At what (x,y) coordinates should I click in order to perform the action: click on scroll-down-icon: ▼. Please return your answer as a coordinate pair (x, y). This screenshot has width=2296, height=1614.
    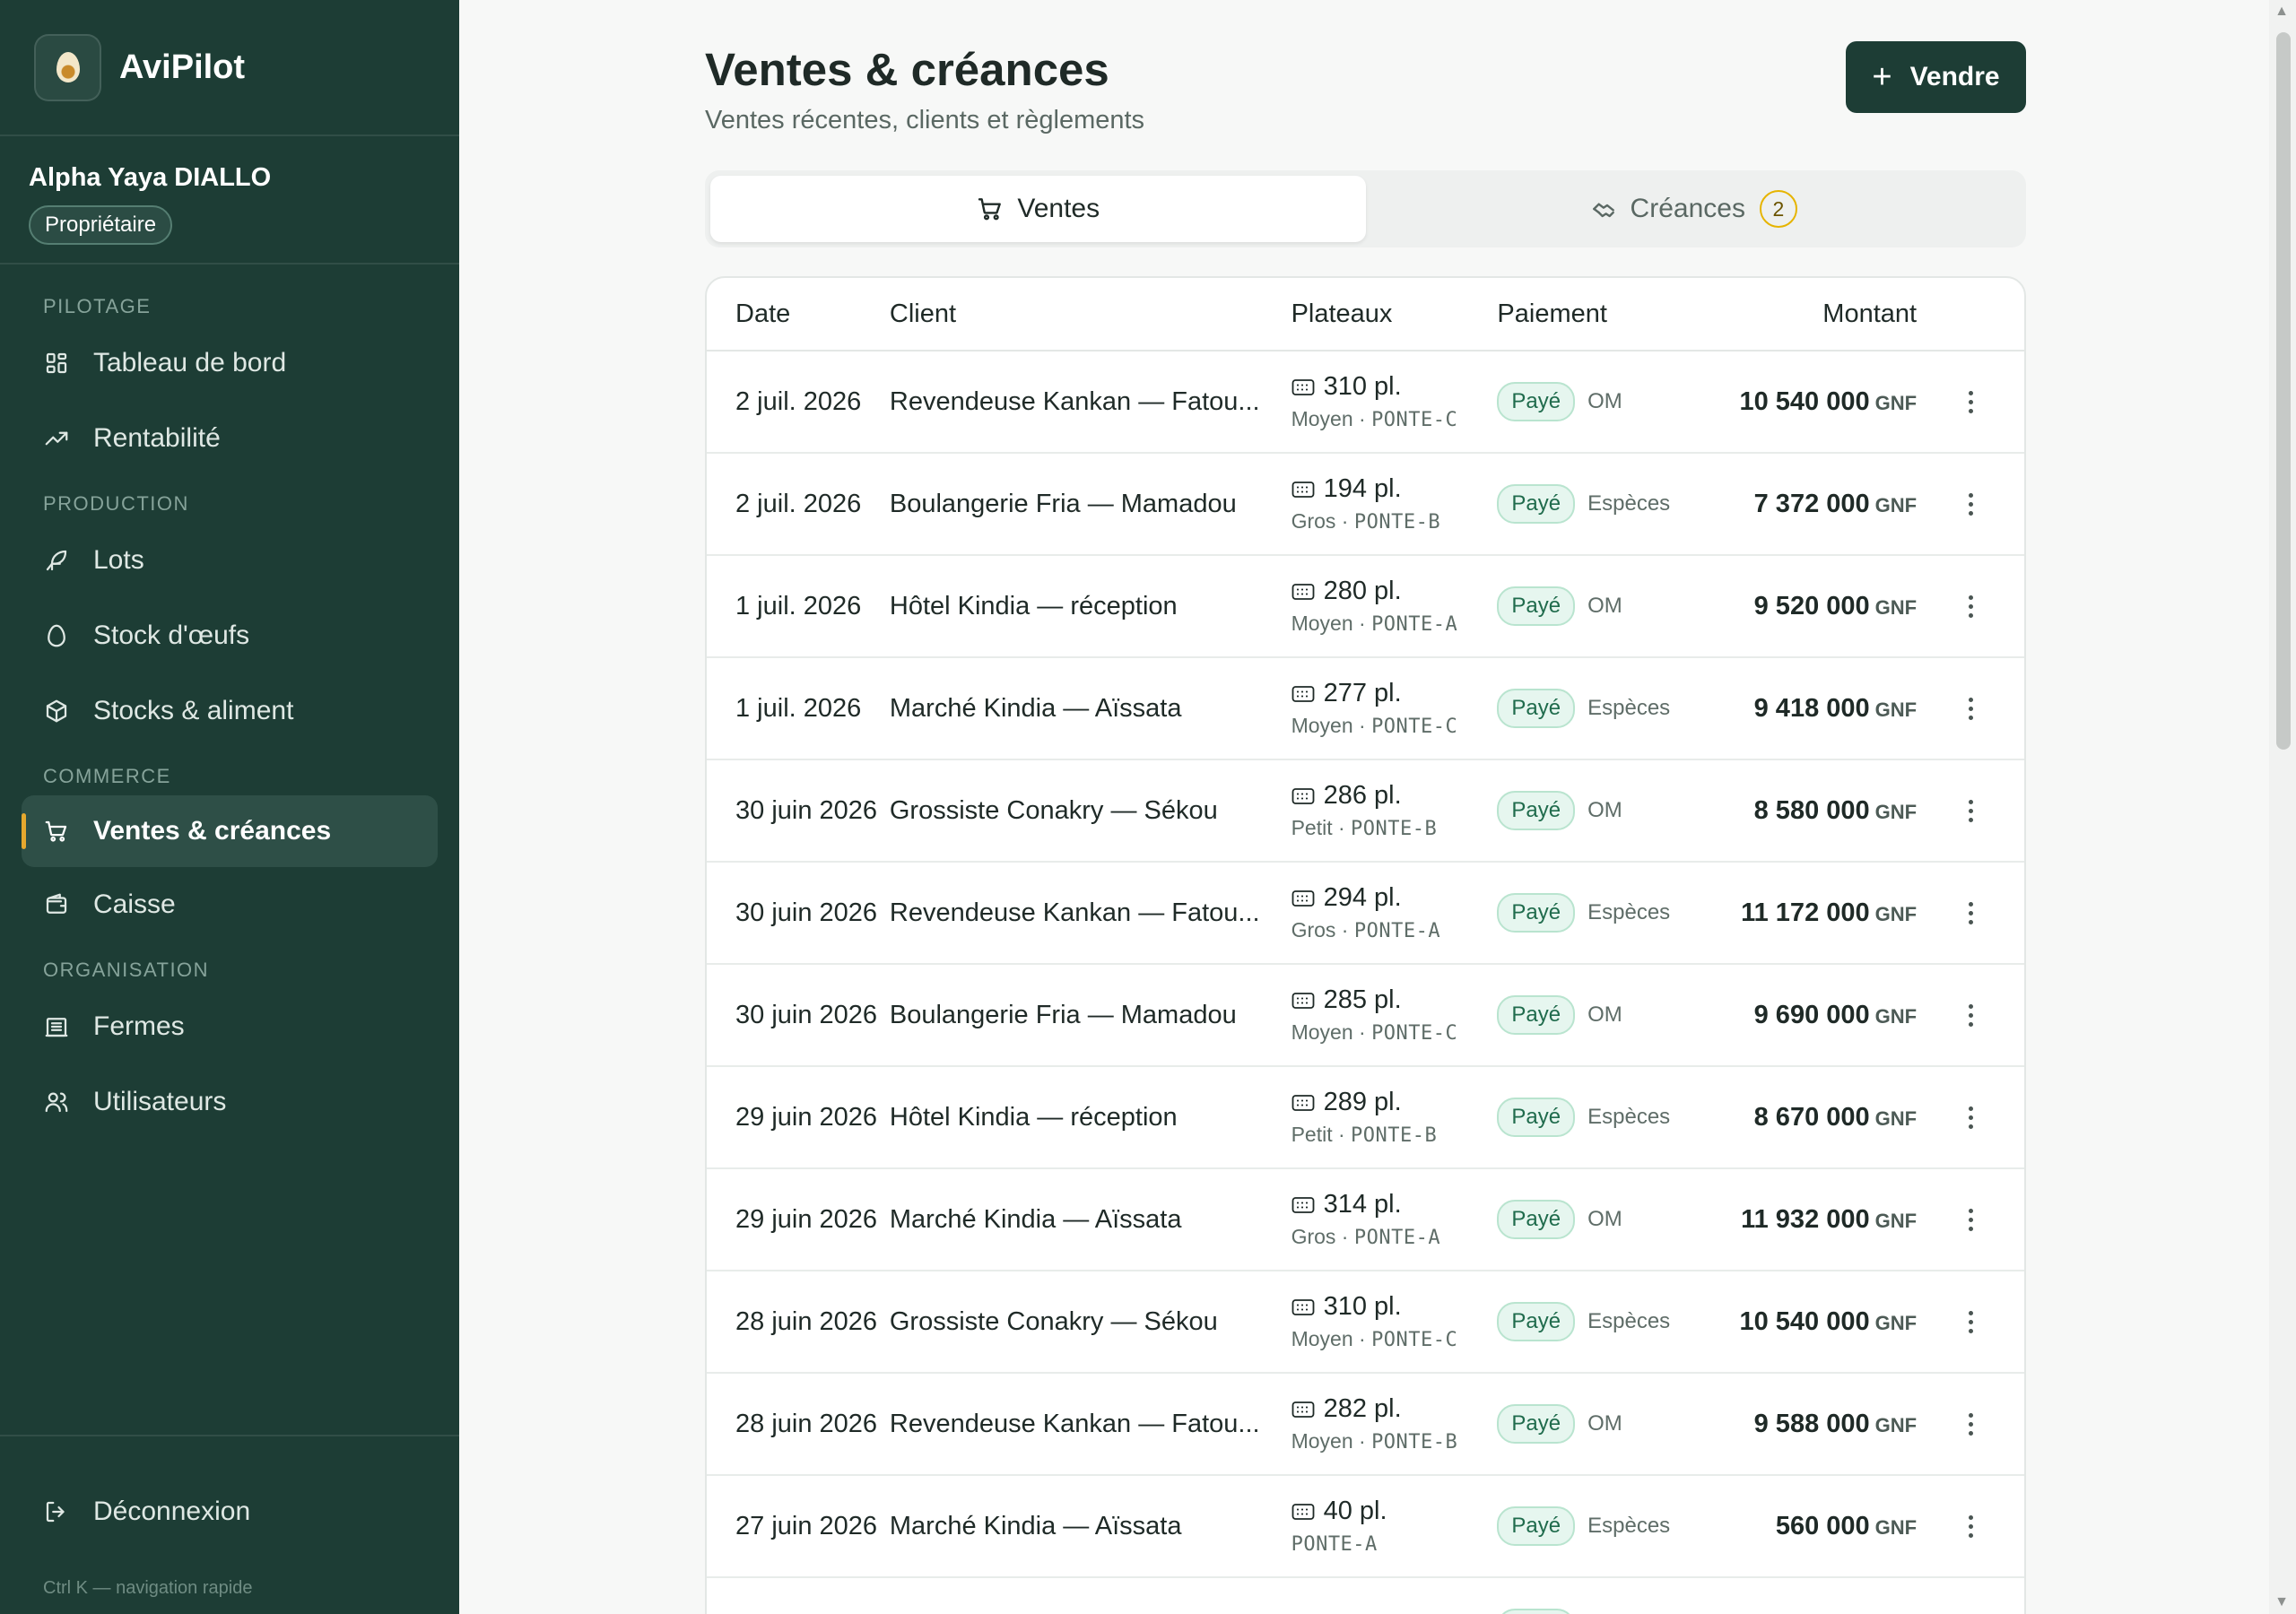
    Looking at the image, I should click on (2281, 1602).